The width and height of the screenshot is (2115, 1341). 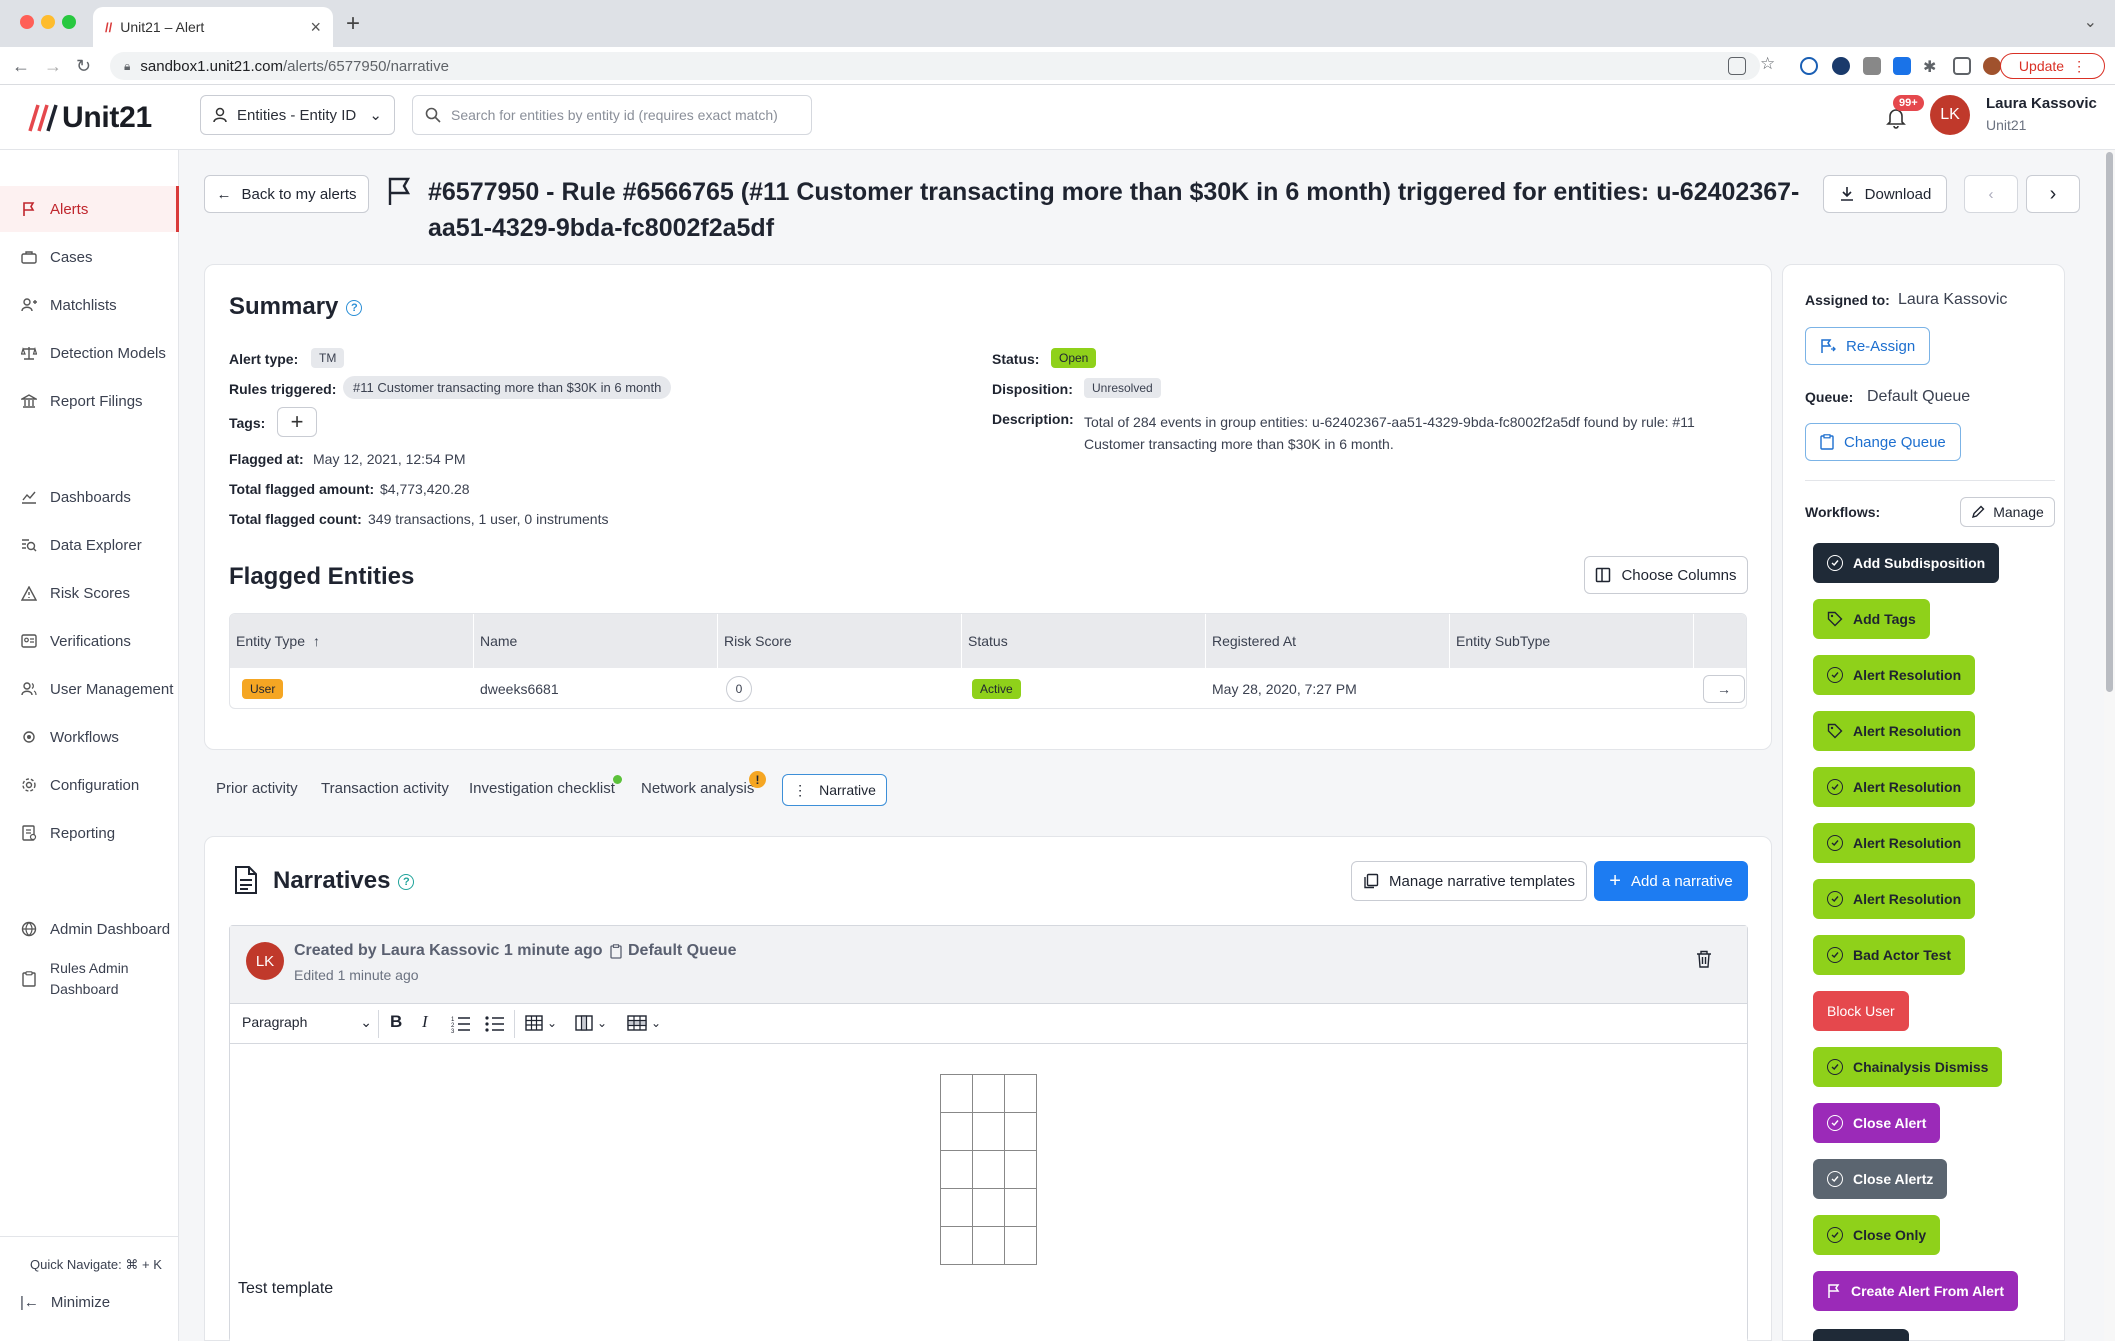 What do you see at coordinates (1871, 619) in the screenshot?
I see `workflow-add-tags-button: Add Tags` at bounding box center [1871, 619].